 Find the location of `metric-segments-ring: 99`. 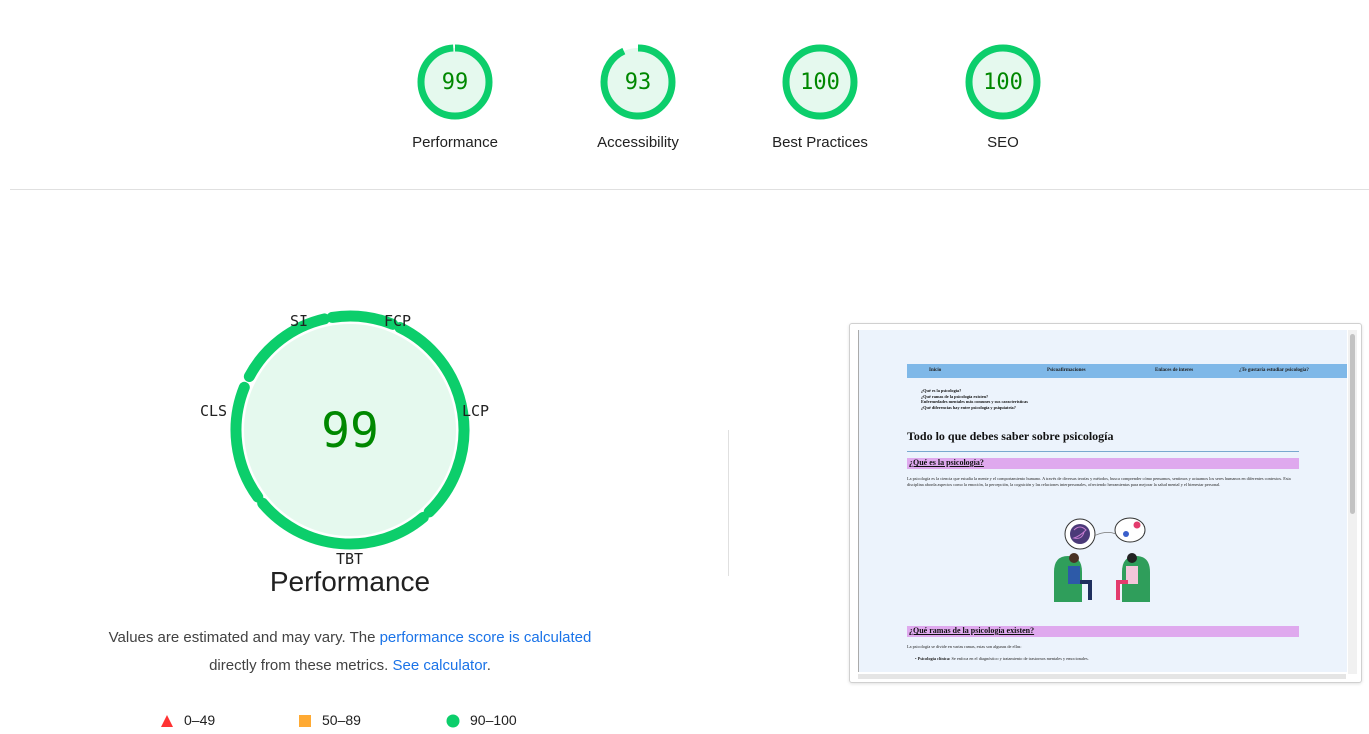

metric-segments-ring: 99 is located at coordinates (350, 430).